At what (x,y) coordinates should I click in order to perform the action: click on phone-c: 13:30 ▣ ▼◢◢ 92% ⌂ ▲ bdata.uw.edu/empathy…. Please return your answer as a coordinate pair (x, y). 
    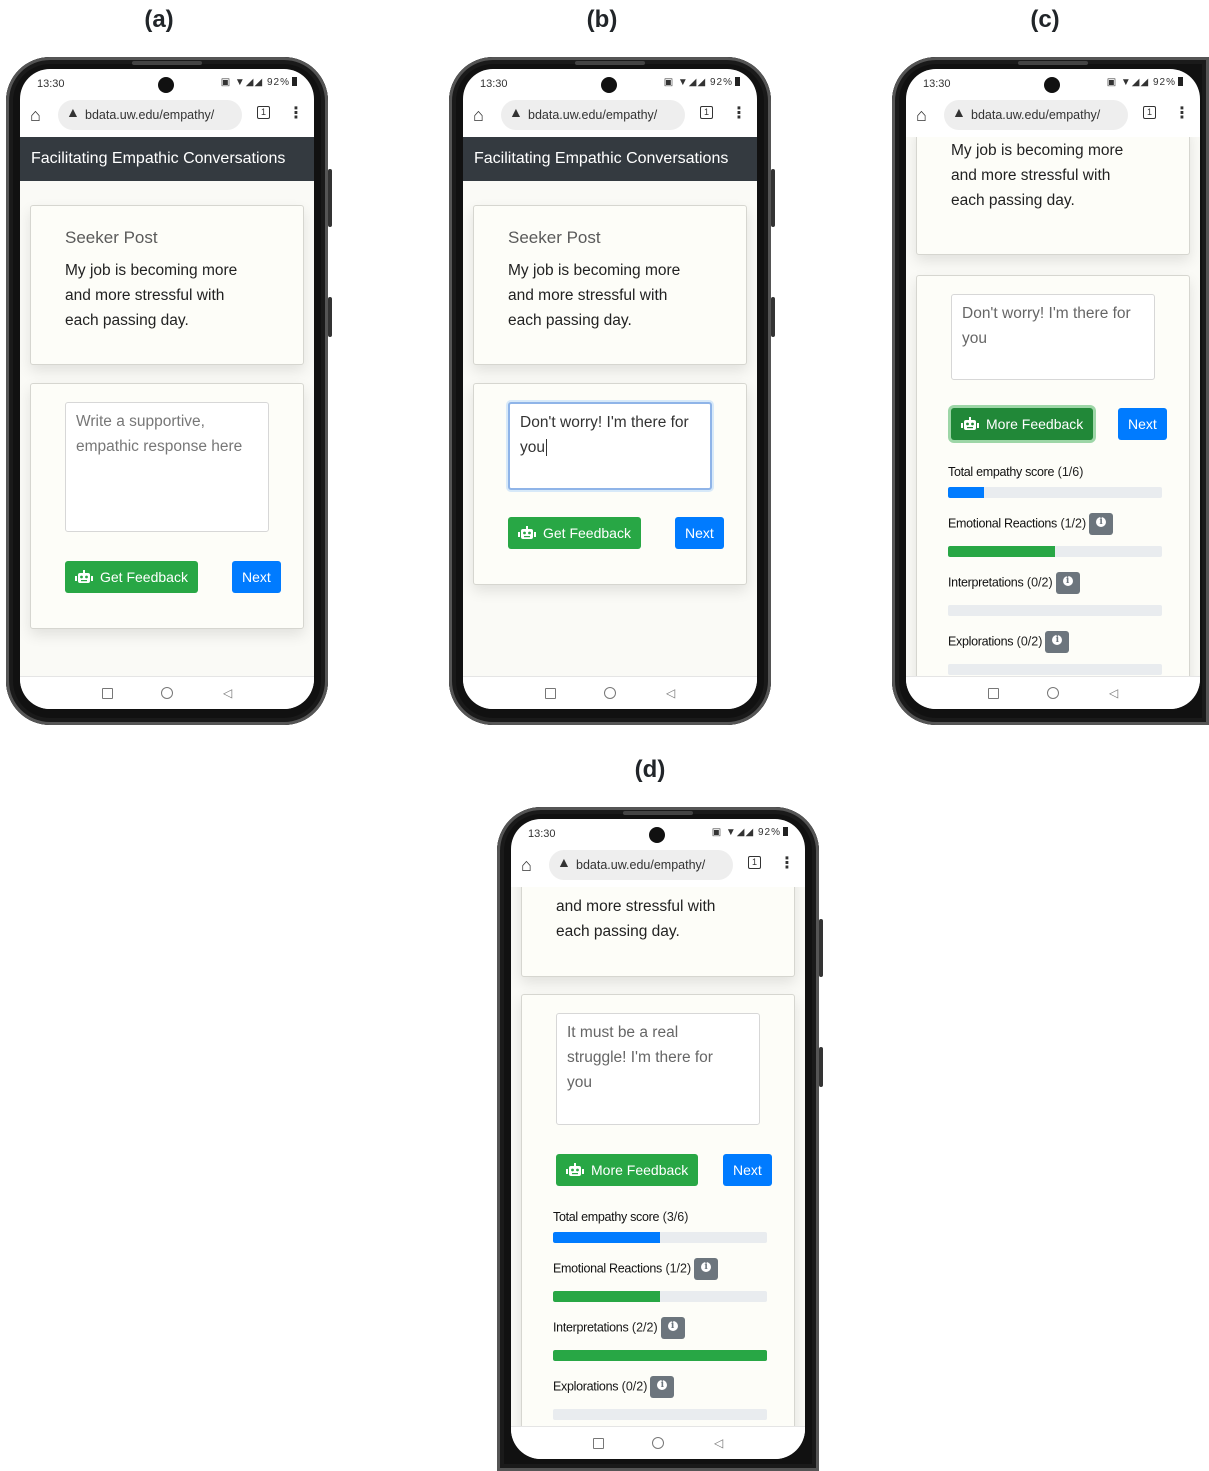
    Looking at the image, I should click on (1050, 391).